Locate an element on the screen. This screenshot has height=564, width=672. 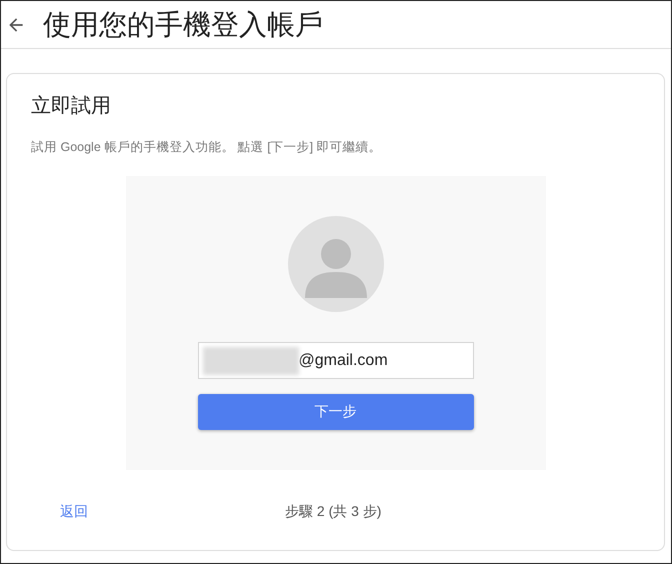
page-title: 使用您的手機登入帳戶 is located at coordinates (183, 25).